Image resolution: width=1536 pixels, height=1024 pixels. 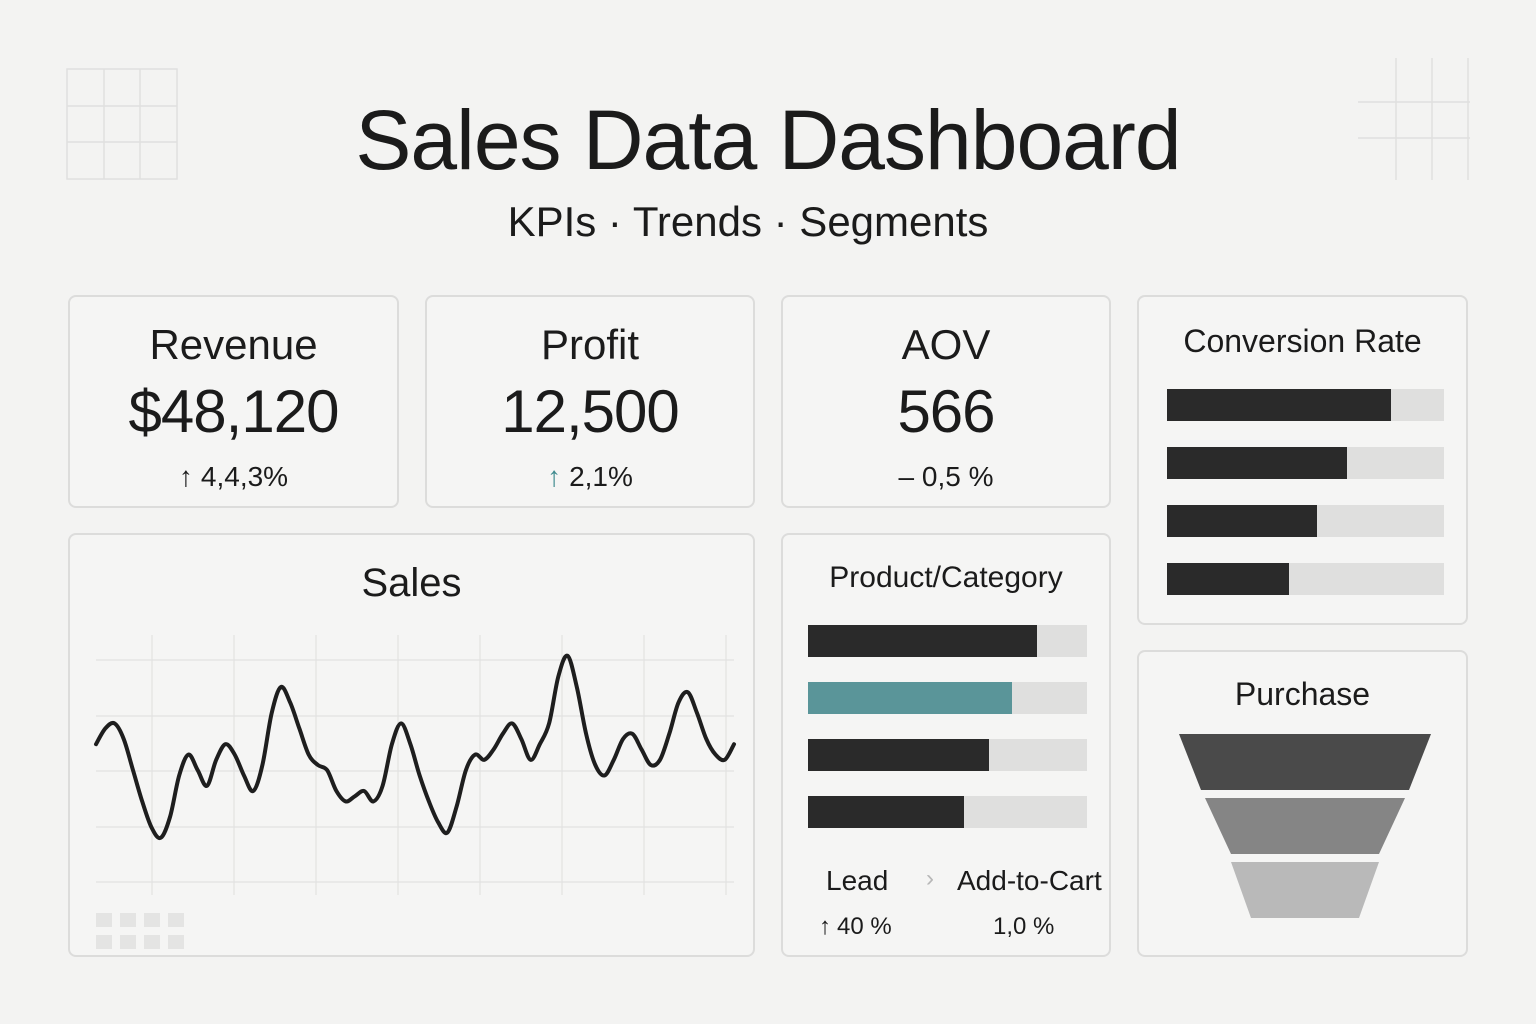 What do you see at coordinates (415, 747) in the screenshot?
I see `sales-series-line` at bounding box center [415, 747].